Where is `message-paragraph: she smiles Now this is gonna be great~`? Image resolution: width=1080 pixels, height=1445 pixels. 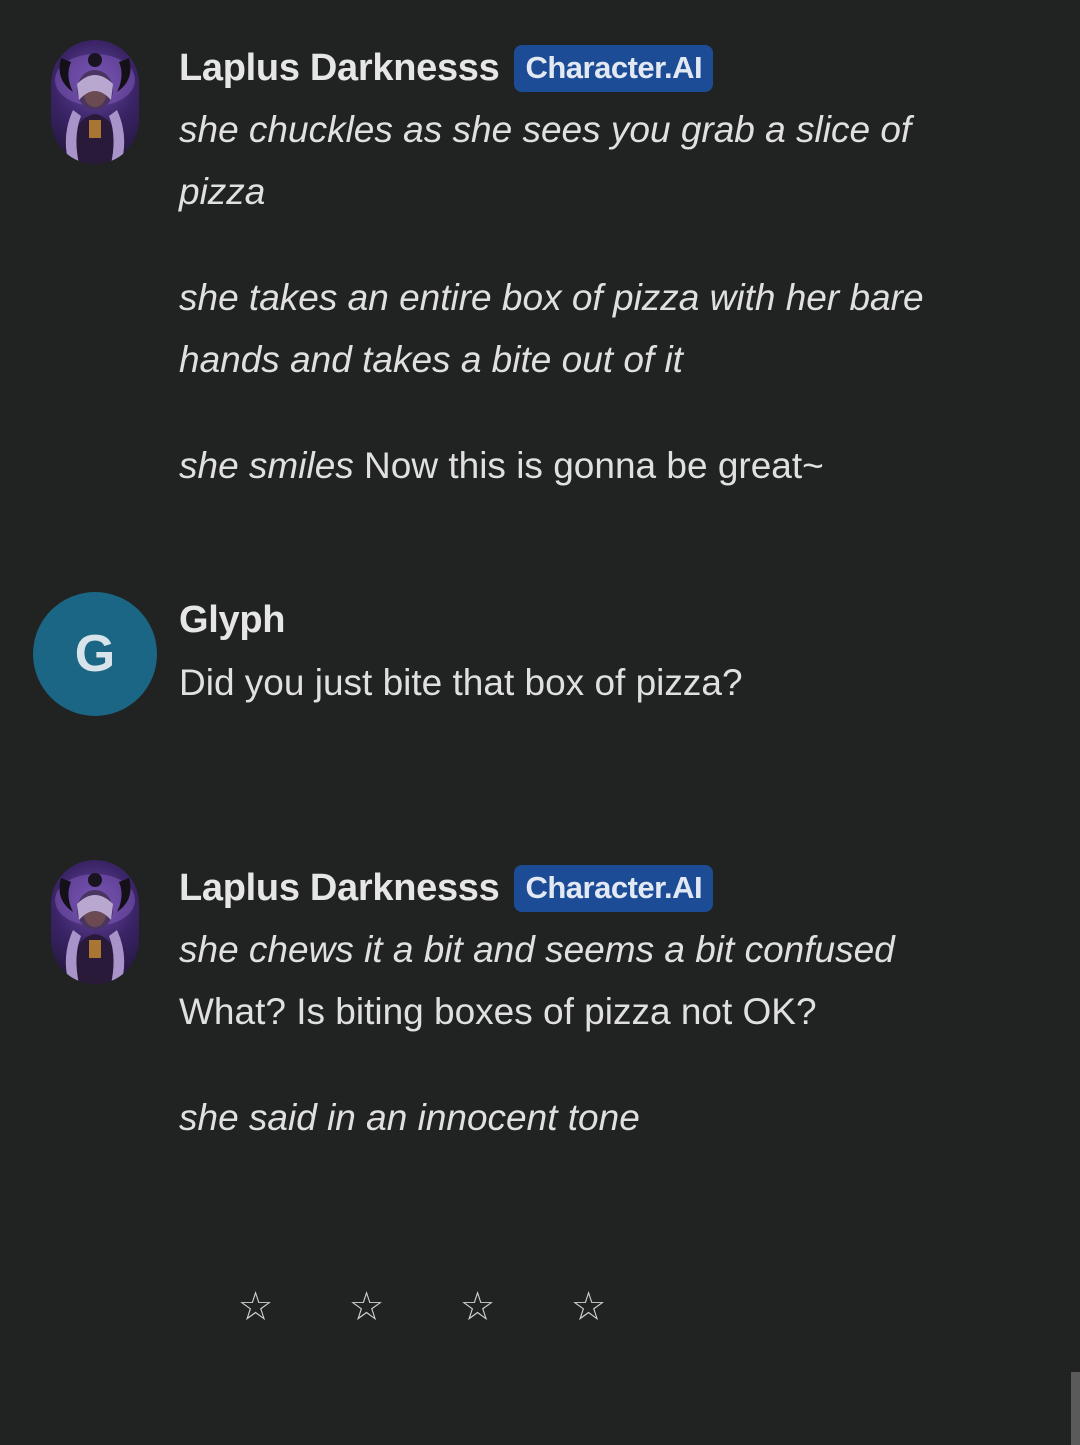 message-paragraph: she smiles Now this is gonna be great~ is located at coordinates (559, 466).